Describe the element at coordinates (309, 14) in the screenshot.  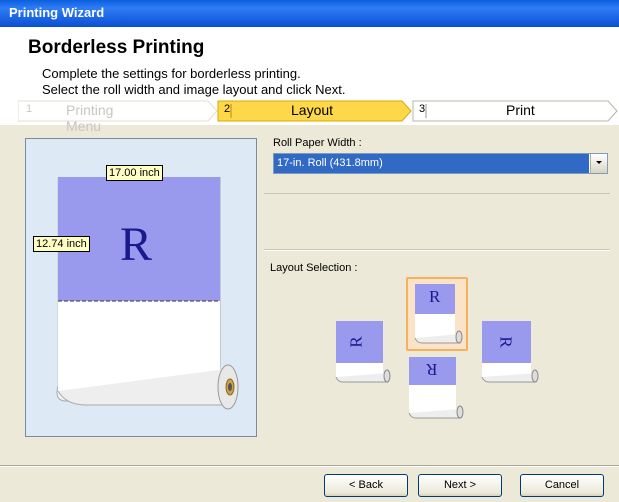
I see `window-title-bar: Printing Wizard` at that location.